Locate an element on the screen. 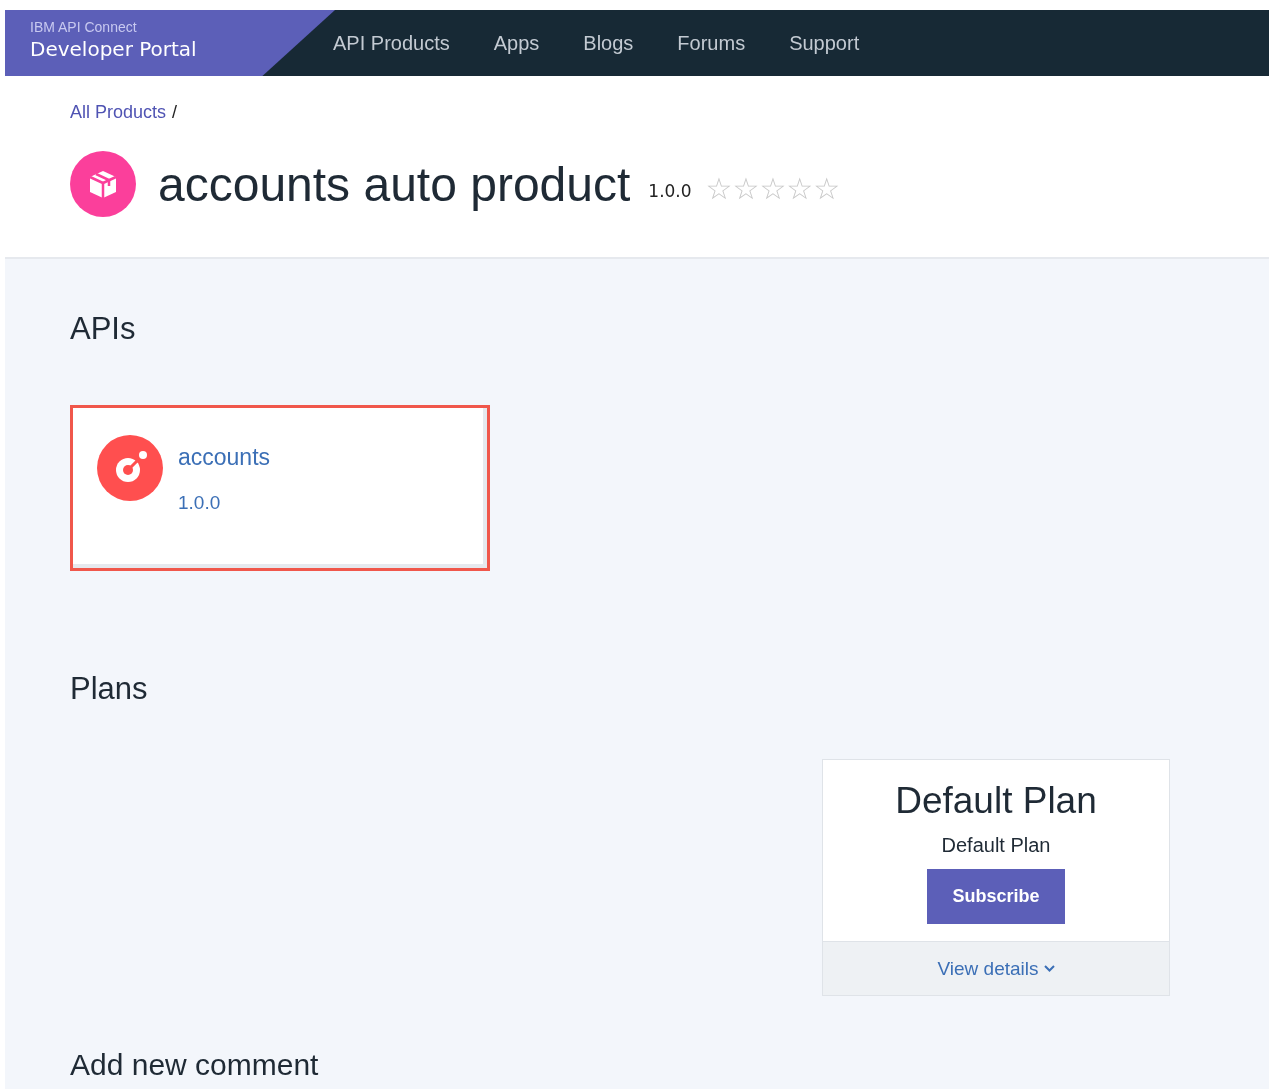  nav-link: Forums is located at coordinates (711, 43).